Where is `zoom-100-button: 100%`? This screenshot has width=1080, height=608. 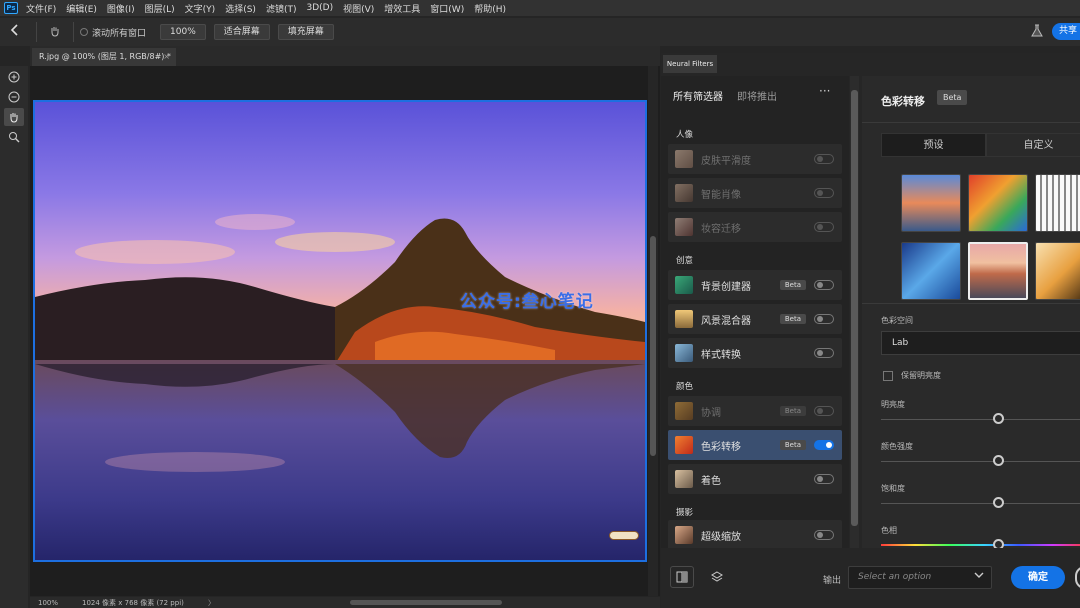
zoom-100-button: 100% is located at coordinates (183, 32).